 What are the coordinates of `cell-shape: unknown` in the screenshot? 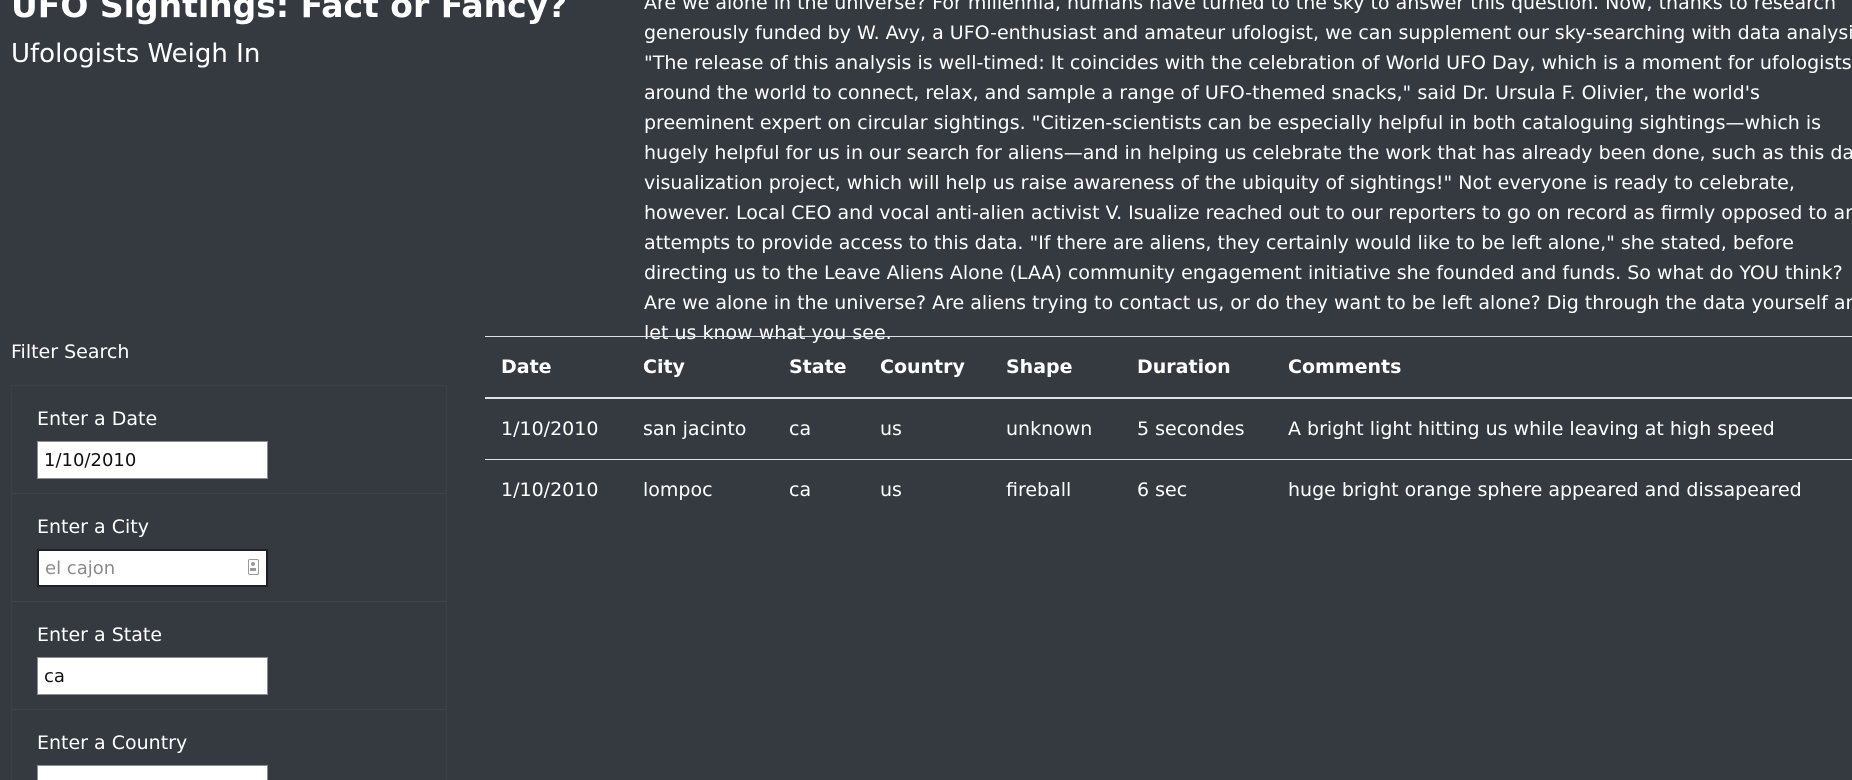 It's located at (1055, 429).